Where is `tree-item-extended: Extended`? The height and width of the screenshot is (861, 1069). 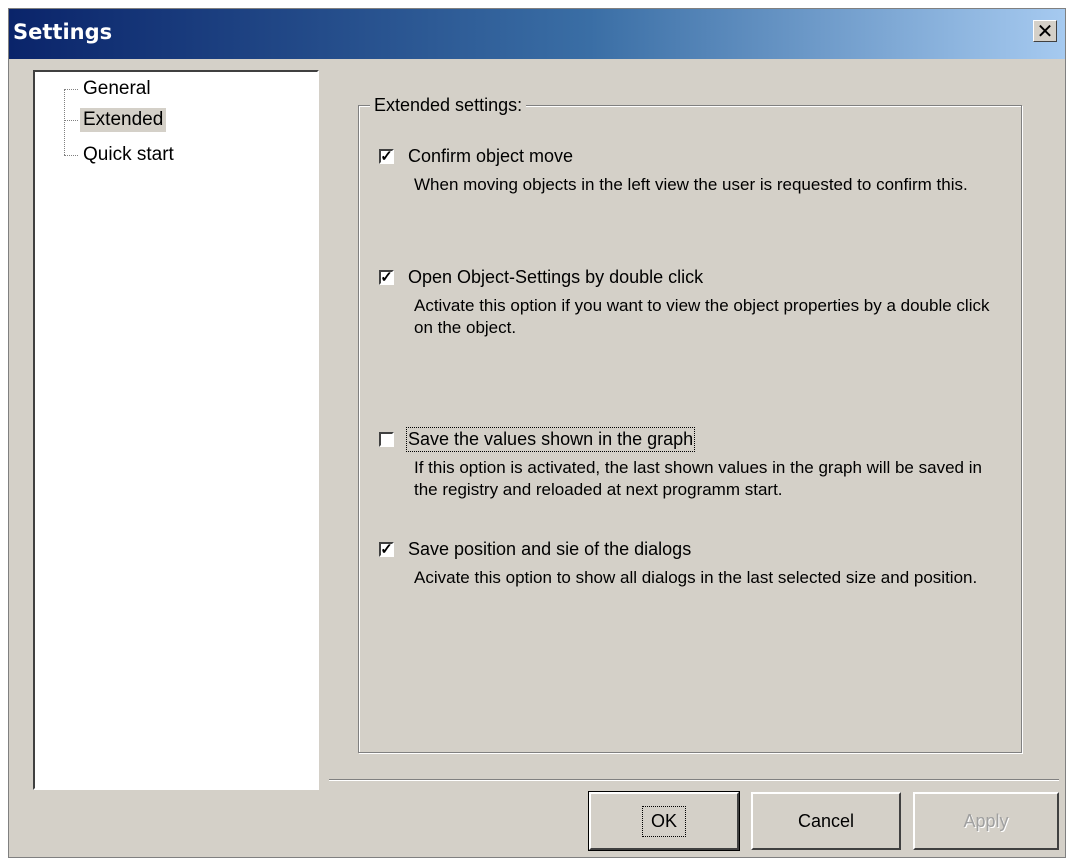 tree-item-extended: Extended is located at coordinates (115, 120).